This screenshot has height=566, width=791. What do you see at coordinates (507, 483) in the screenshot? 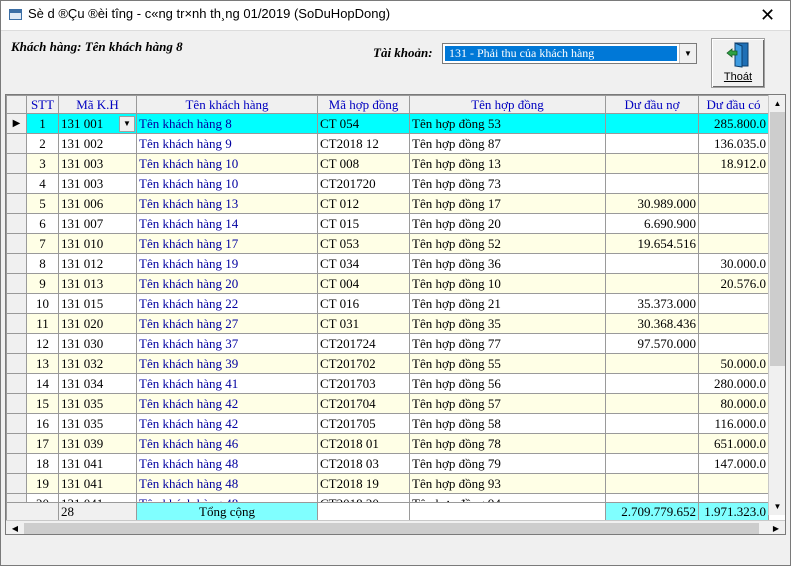
I see `cell-tenhd: Tên hợp đồng 93` at bounding box center [507, 483].